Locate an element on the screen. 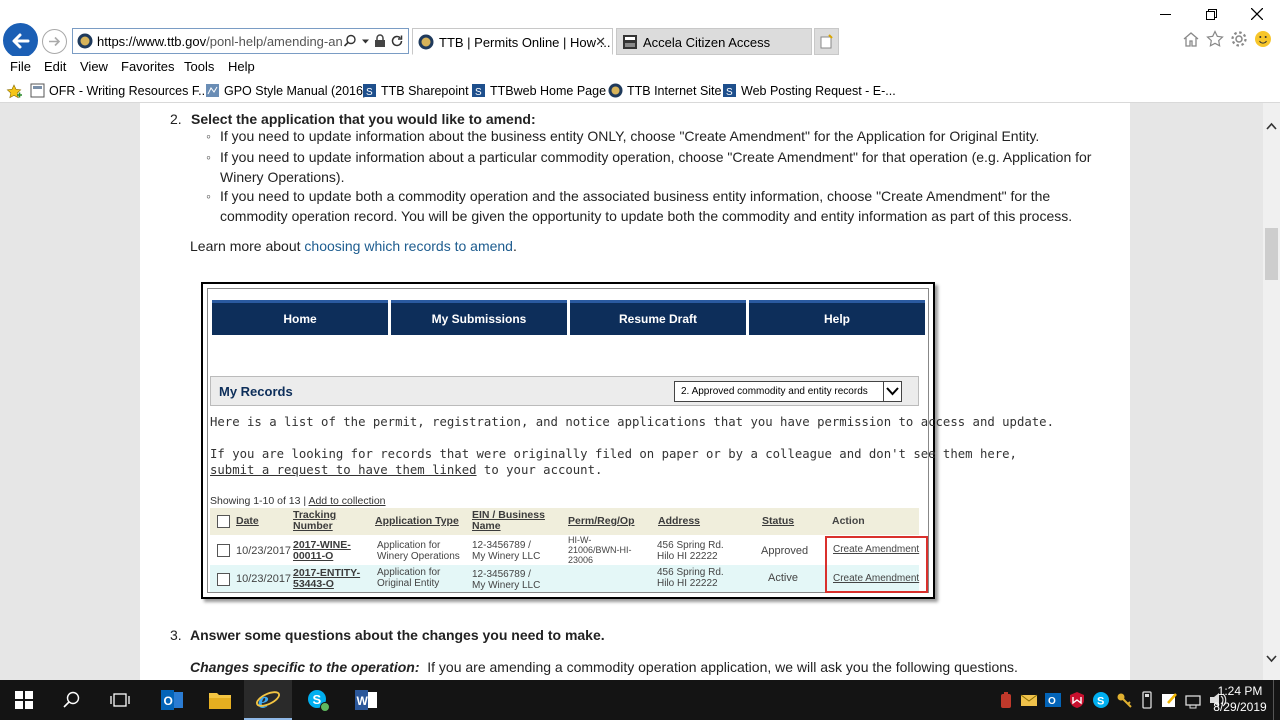 The width and height of the screenshot is (1280, 720). arrow-right-icon is located at coordinates (55, 41).